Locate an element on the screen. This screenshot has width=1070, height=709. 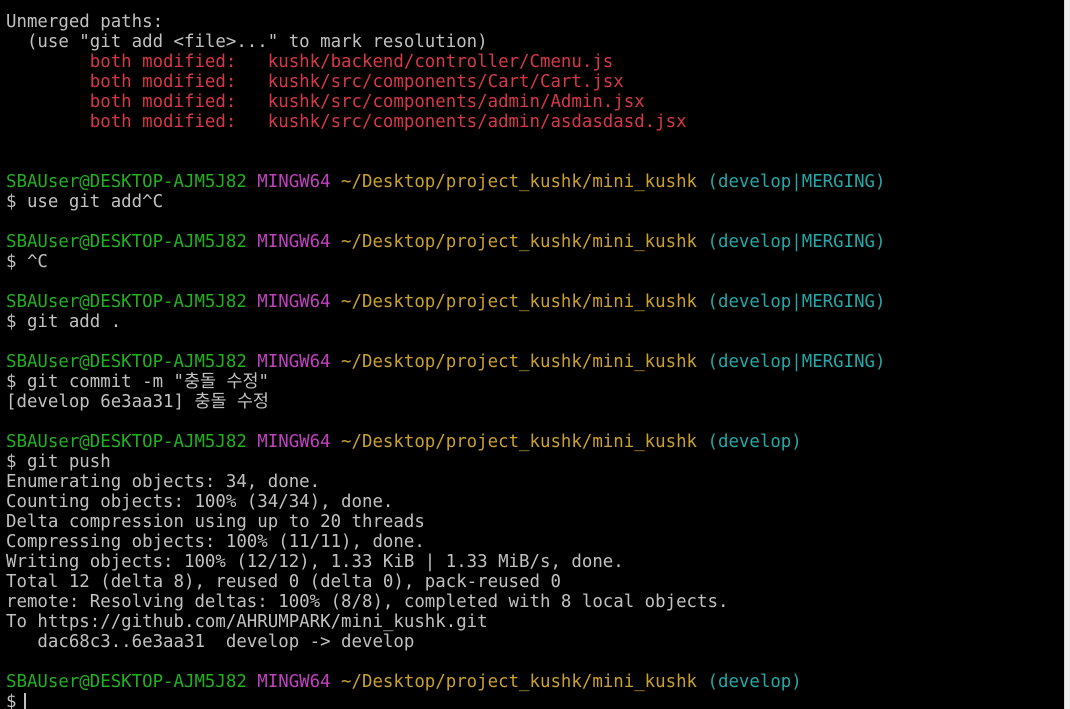
terminal-line: Compressing objects: 100% (11/11), done. is located at coordinates (446, 542).